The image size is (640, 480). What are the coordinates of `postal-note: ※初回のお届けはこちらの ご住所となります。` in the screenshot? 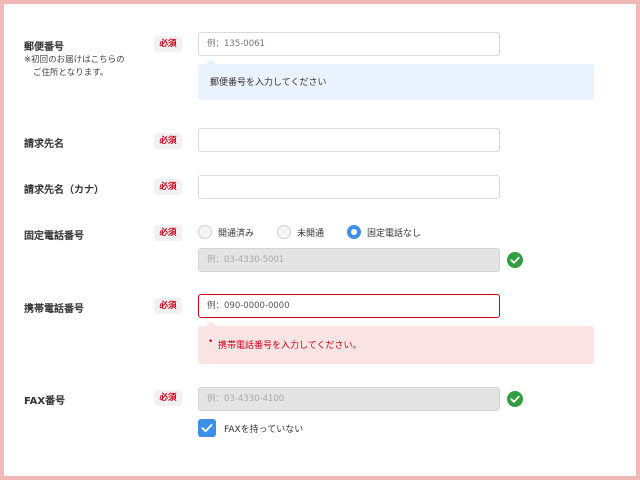 It's located at (74, 67).